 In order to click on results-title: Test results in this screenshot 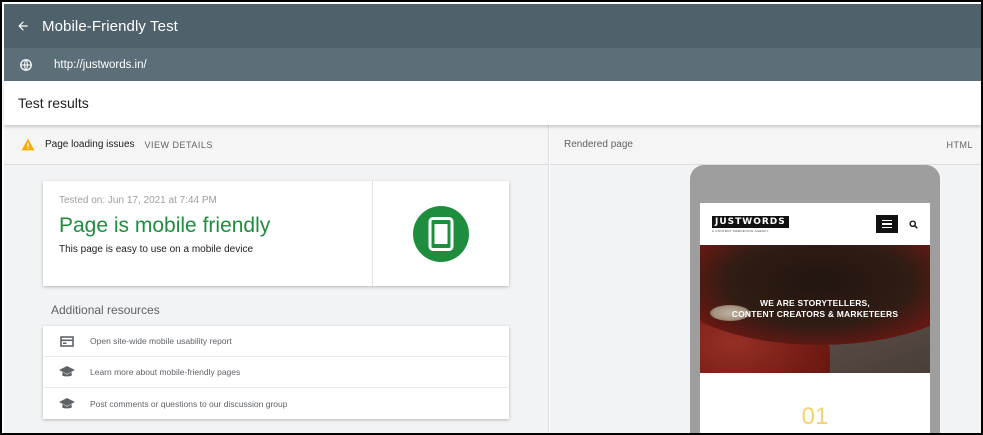, I will do `click(53, 103)`.